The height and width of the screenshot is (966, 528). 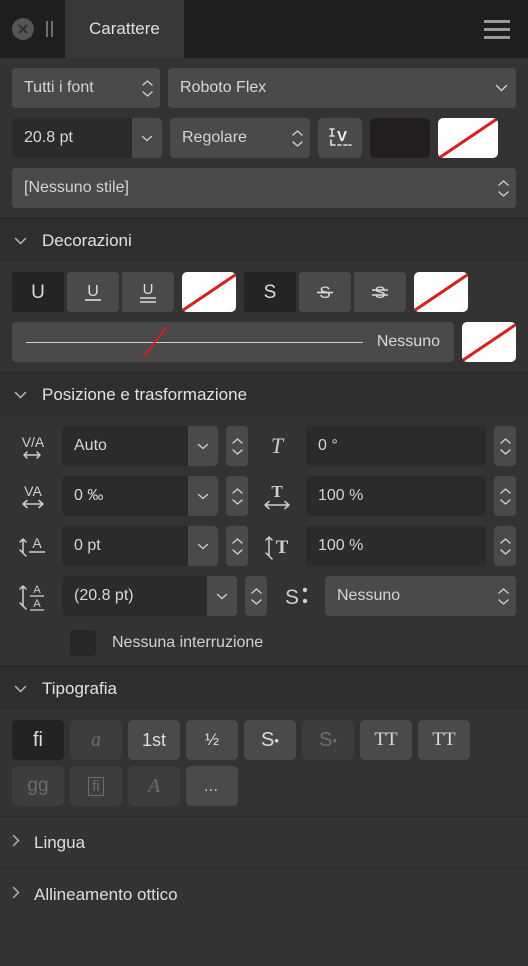 What do you see at coordinates (264, 317) in the screenshot?
I see `section-body-decorazioni: U U U S S S Nessuno` at bounding box center [264, 317].